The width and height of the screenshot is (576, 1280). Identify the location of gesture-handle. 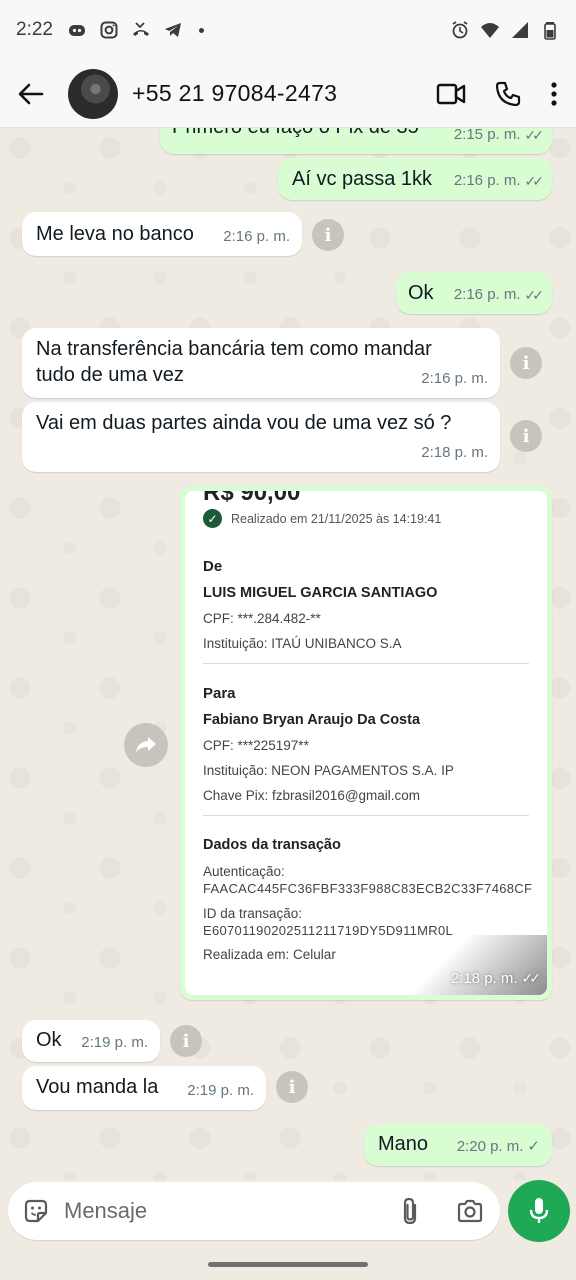
(288, 1264).